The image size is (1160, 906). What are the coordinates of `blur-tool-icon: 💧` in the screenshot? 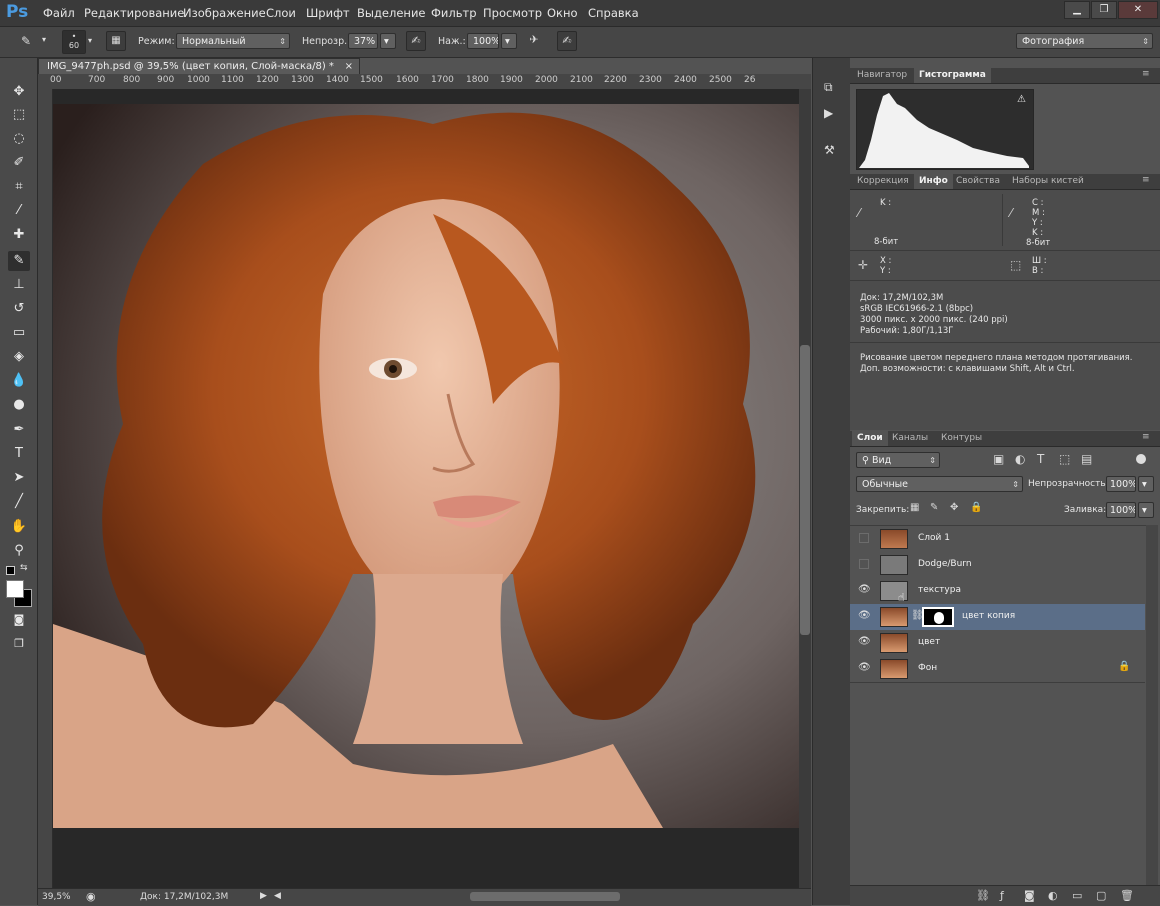 It's located at (19, 381).